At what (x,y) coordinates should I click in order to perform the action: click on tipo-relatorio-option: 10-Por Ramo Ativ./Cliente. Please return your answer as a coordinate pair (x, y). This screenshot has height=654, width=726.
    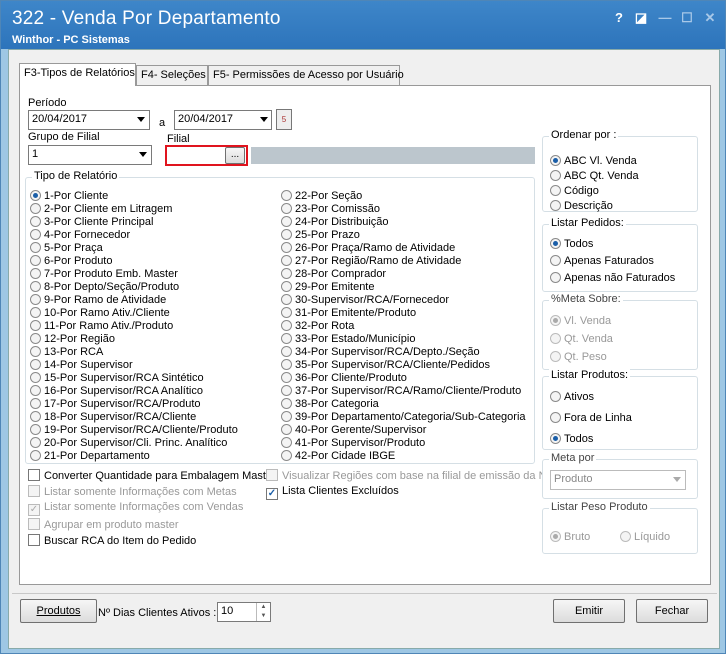
    Looking at the image, I should click on (100, 313).